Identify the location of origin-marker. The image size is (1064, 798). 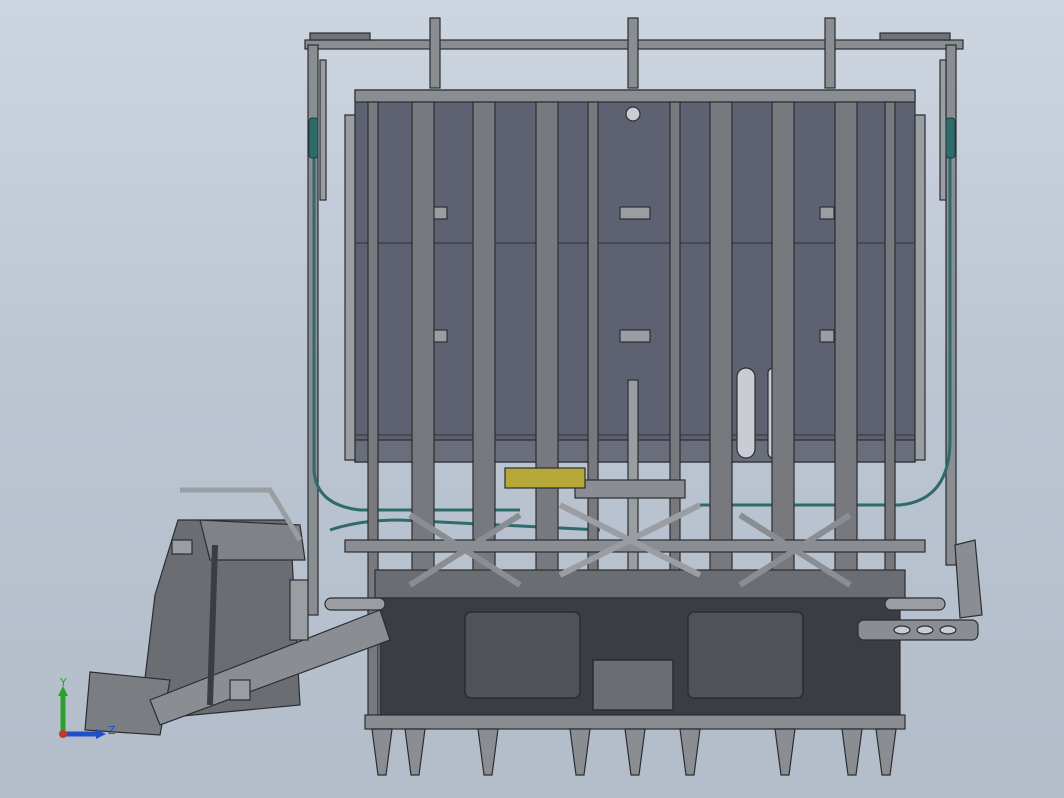
(63, 734).